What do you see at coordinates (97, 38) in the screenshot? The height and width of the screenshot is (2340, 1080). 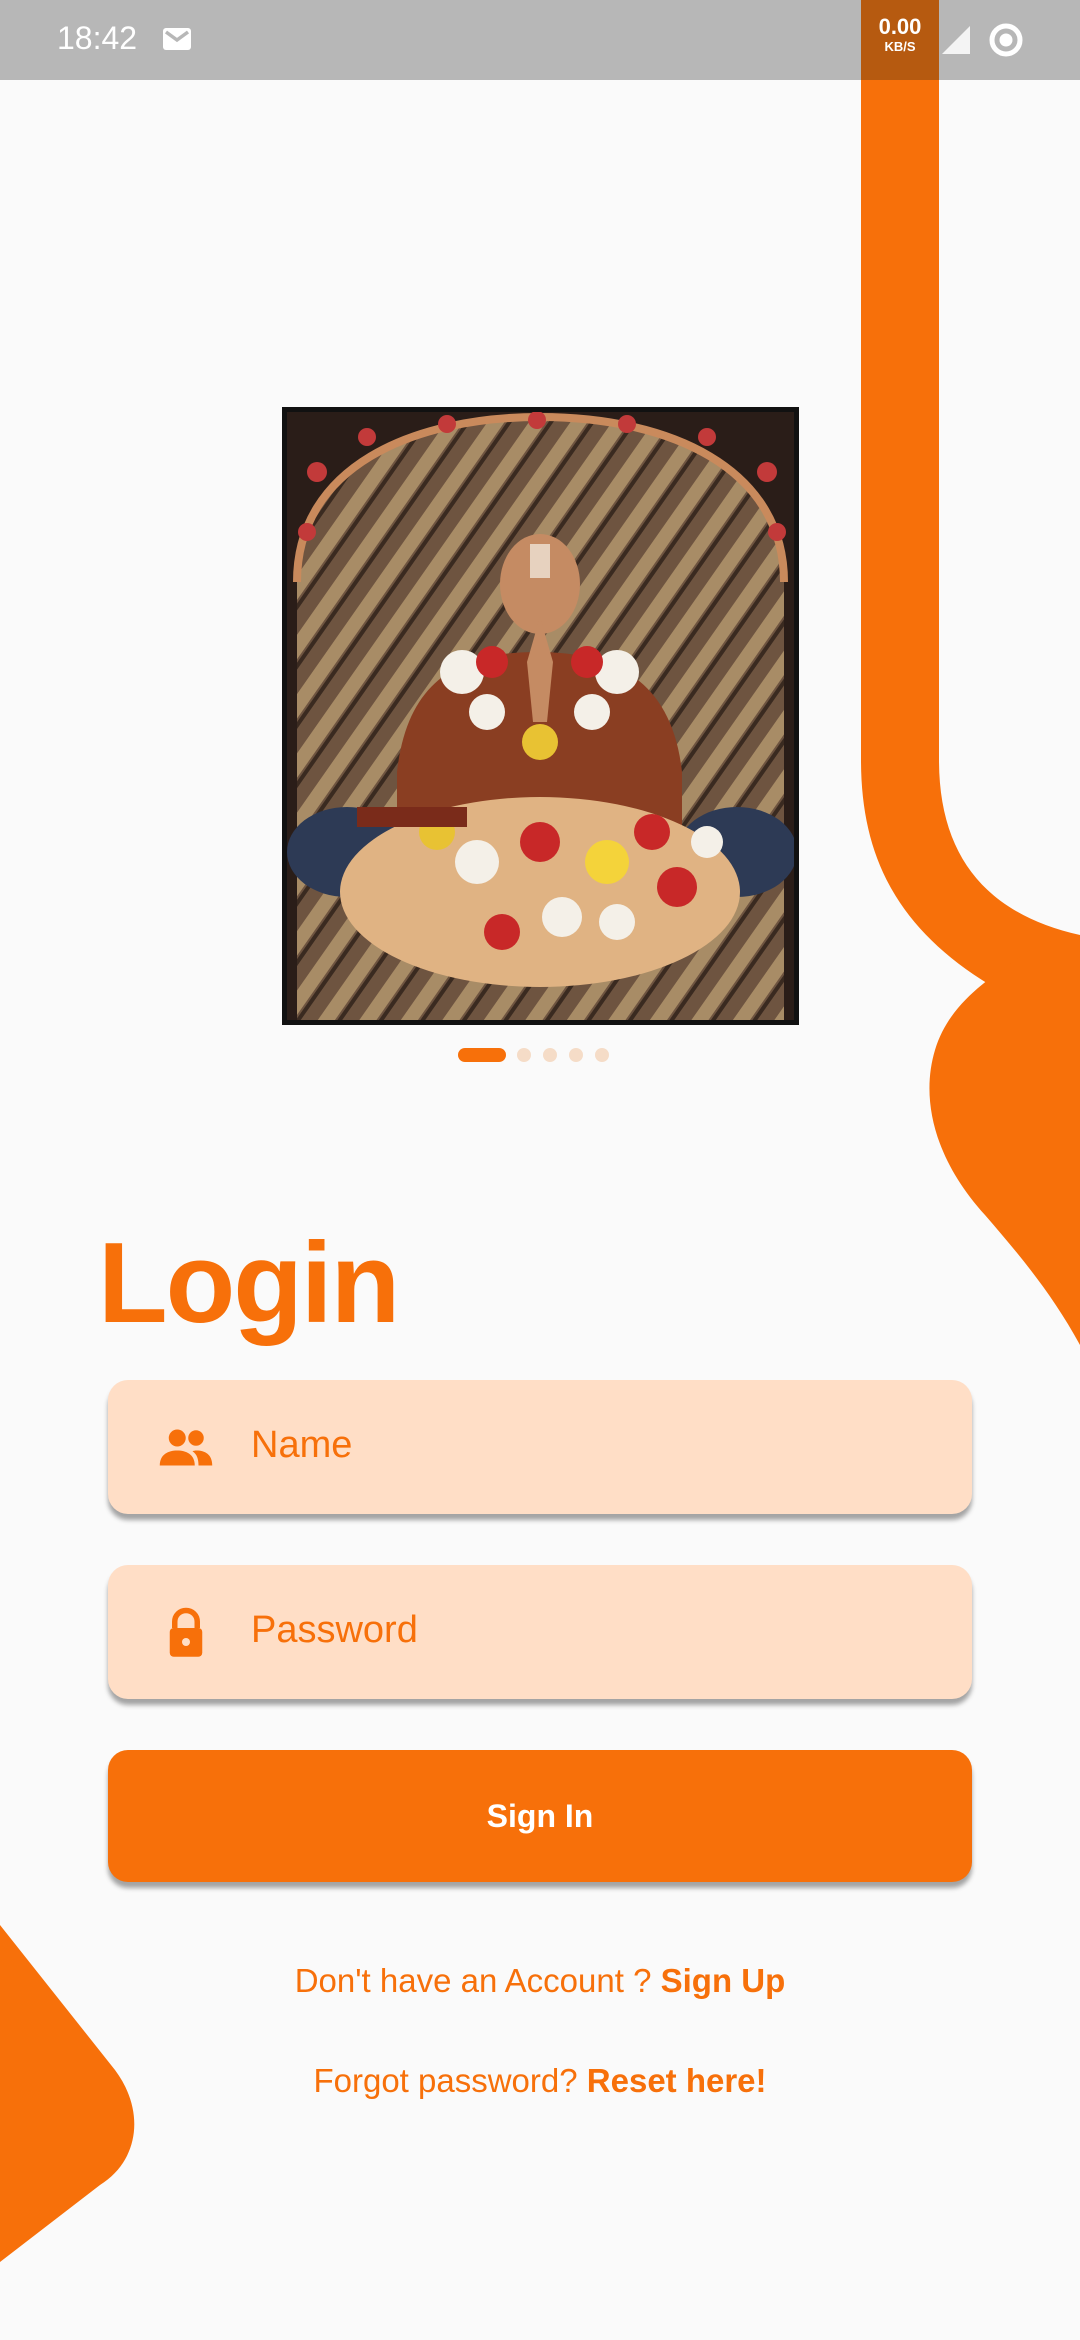 I see `status-time: 18:42` at bounding box center [97, 38].